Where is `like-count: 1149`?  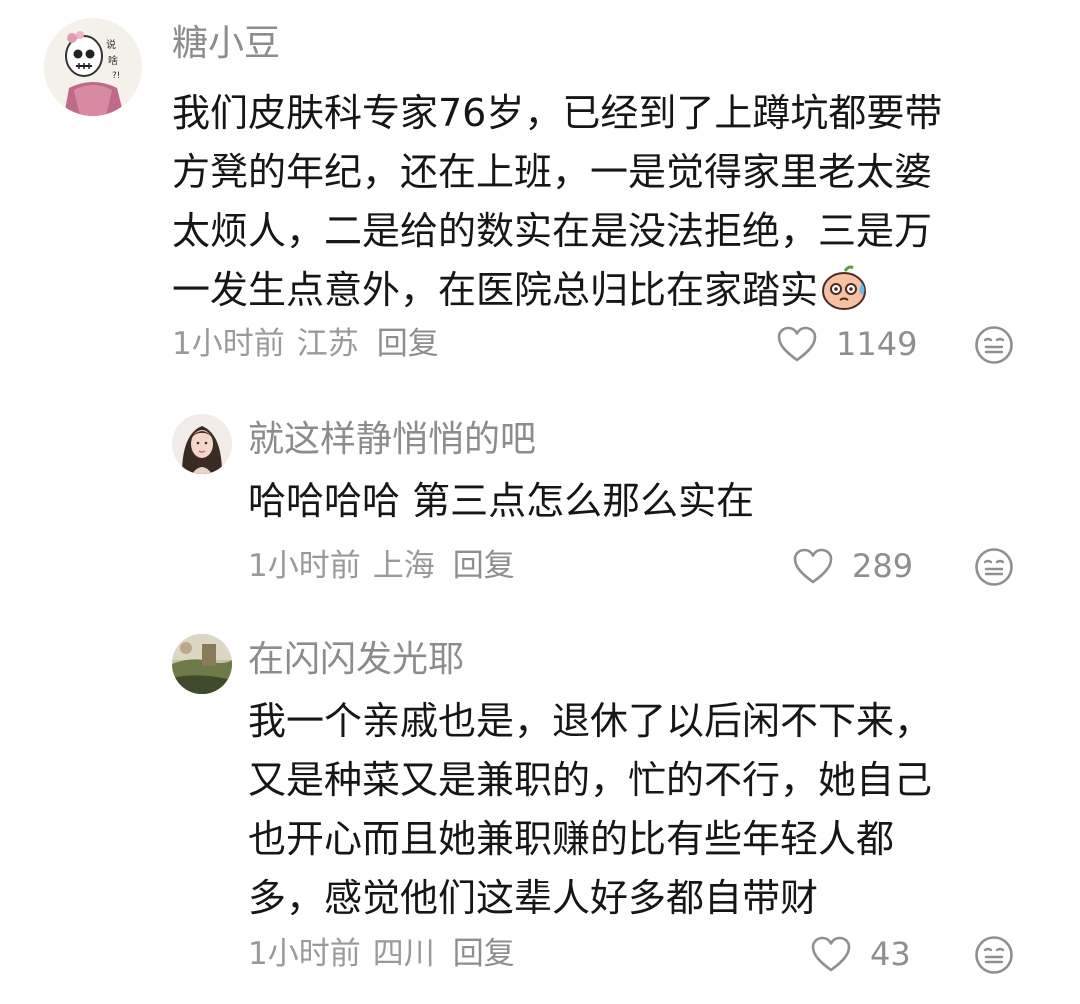 like-count: 1149 is located at coordinates (877, 344).